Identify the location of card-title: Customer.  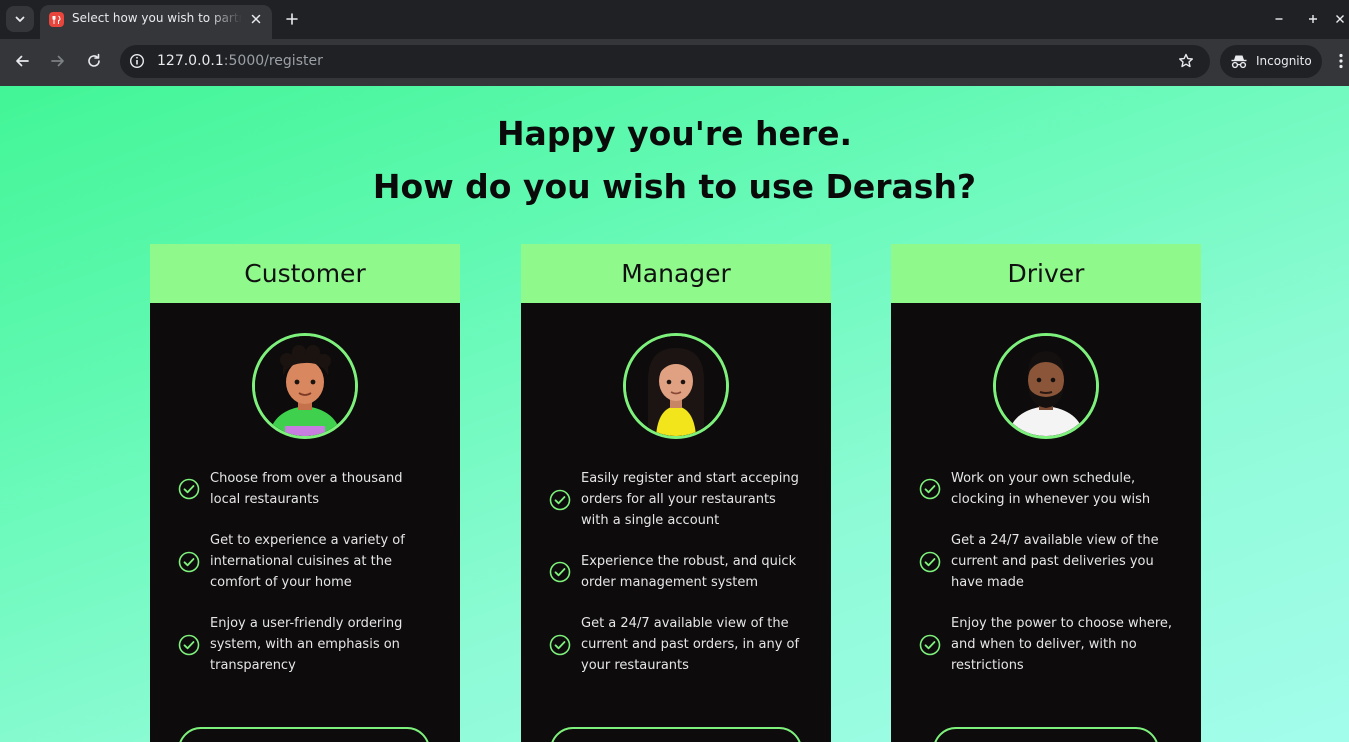
(305, 273).